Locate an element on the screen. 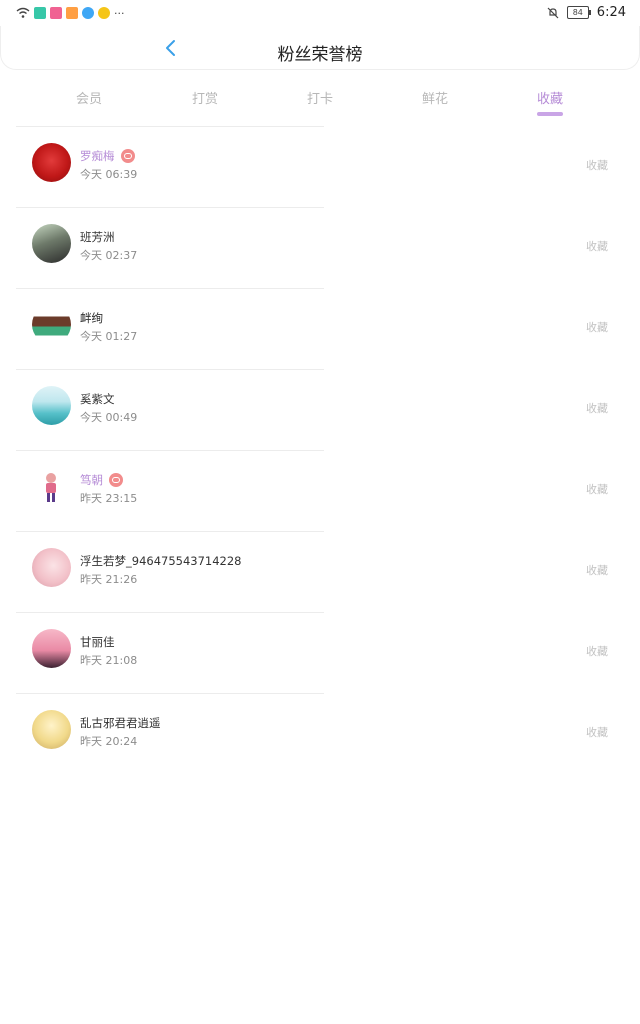  list-item: 班芳洲 今天 02:37 收藏 is located at coordinates (320, 248).